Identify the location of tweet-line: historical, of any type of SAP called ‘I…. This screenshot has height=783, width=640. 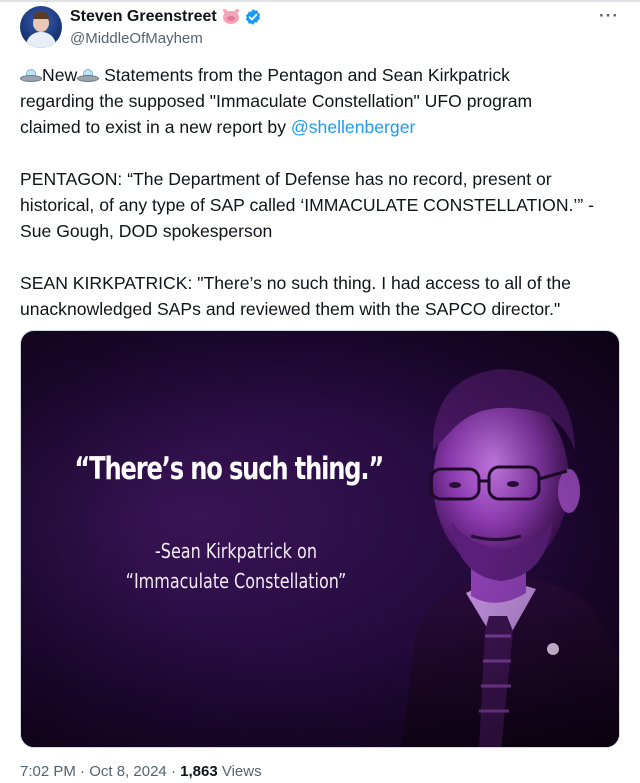
(307, 205).